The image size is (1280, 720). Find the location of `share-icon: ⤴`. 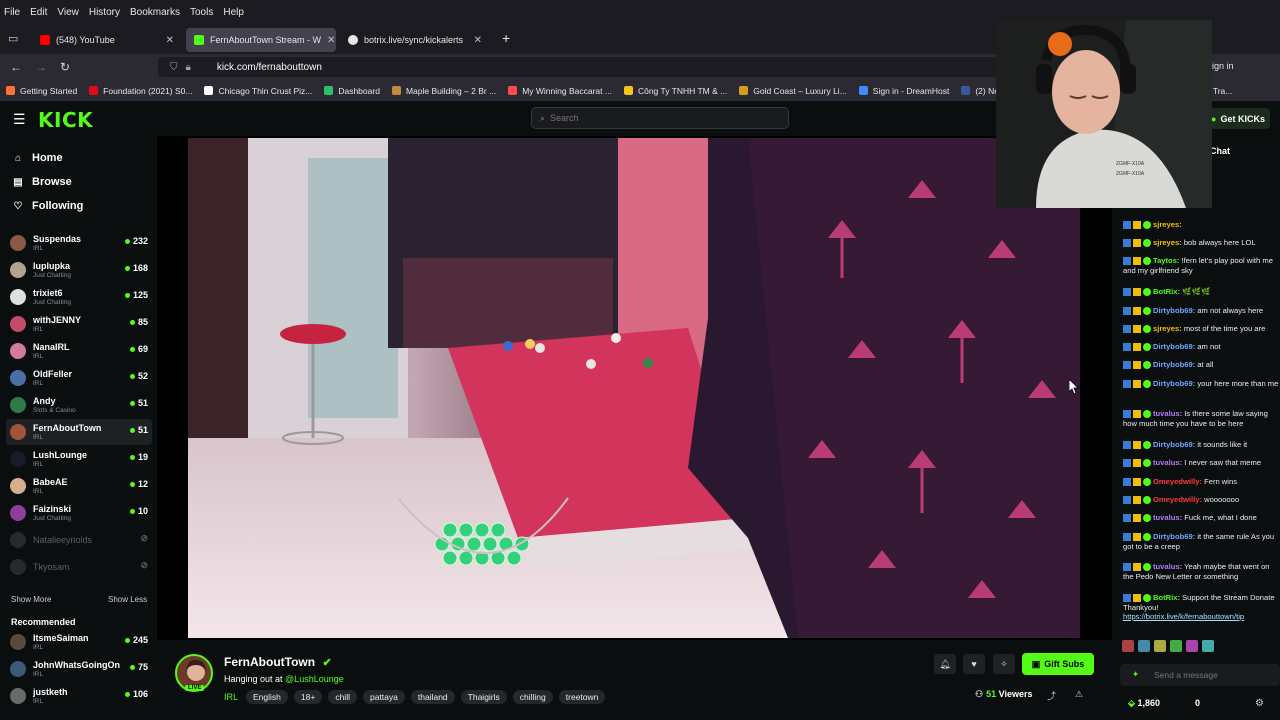

share-icon: ⤴ is located at coordinates (1051, 695).